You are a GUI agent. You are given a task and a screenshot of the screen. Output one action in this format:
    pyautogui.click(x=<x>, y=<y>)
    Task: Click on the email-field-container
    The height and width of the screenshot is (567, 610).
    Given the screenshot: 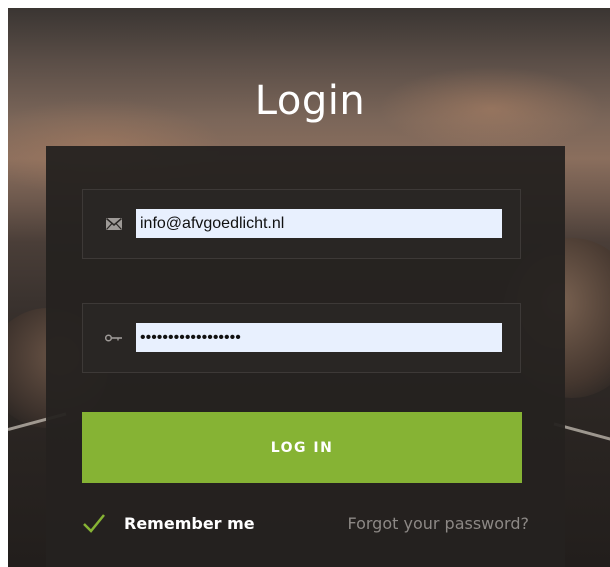 What is the action you would take?
    pyautogui.click(x=301, y=224)
    